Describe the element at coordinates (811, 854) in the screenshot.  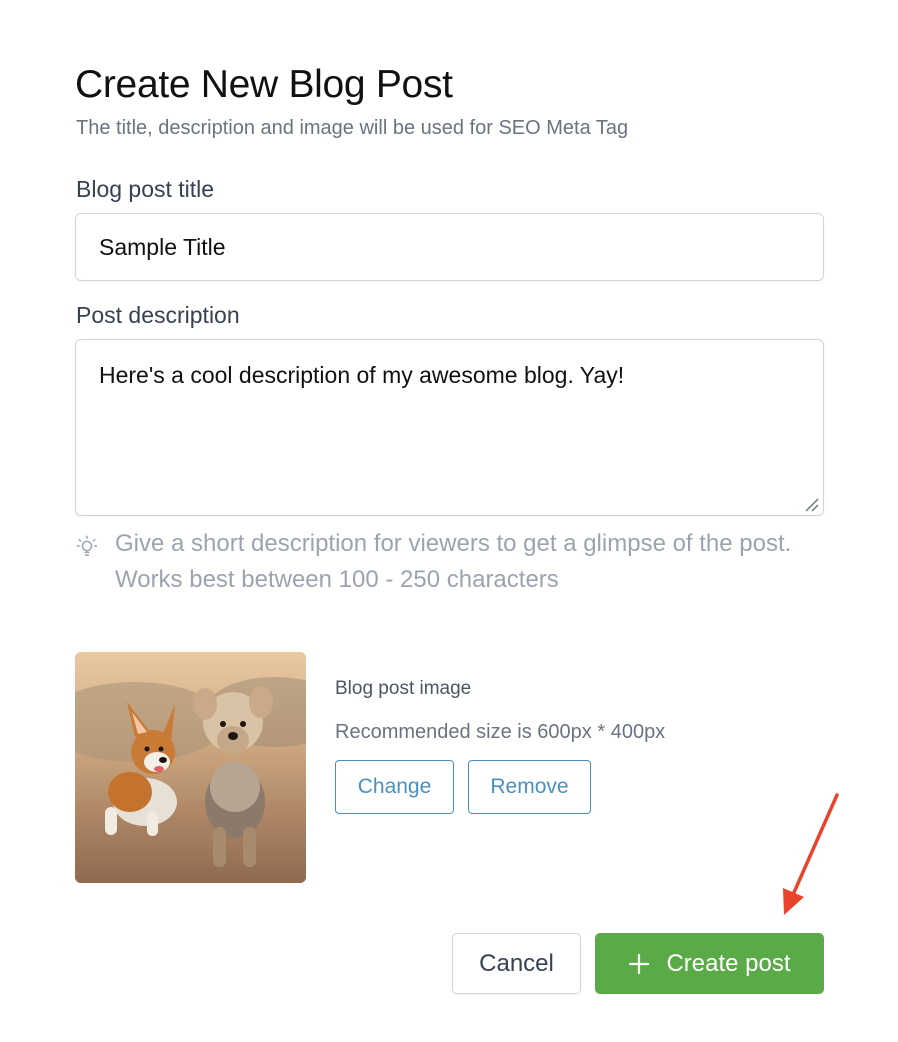
I see `annotation-arrow-icon` at that location.